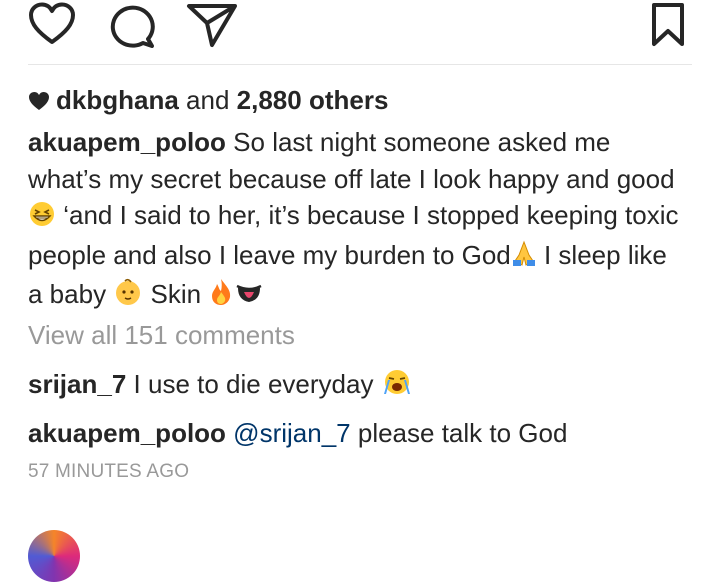 The image size is (720, 582). What do you see at coordinates (127, 433) in the screenshot?
I see `comment-username: akuapem_poloo` at bounding box center [127, 433].